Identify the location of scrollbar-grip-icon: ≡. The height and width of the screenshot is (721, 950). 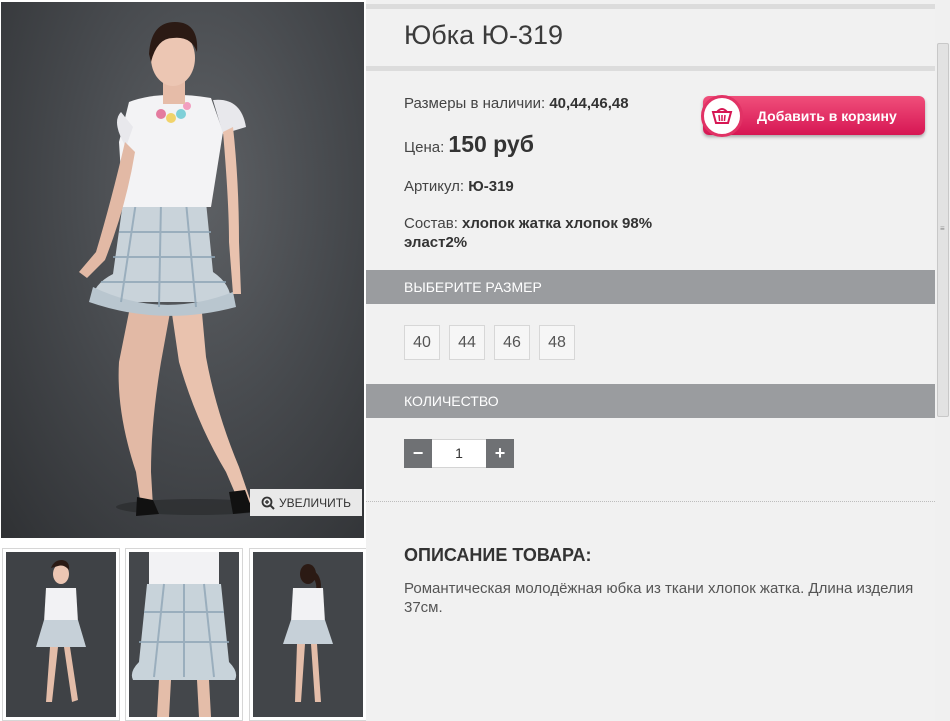
(942, 228).